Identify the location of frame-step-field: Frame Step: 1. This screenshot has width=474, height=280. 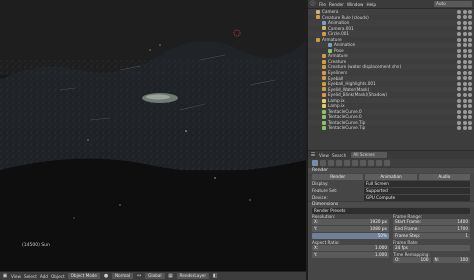
(431, 236).